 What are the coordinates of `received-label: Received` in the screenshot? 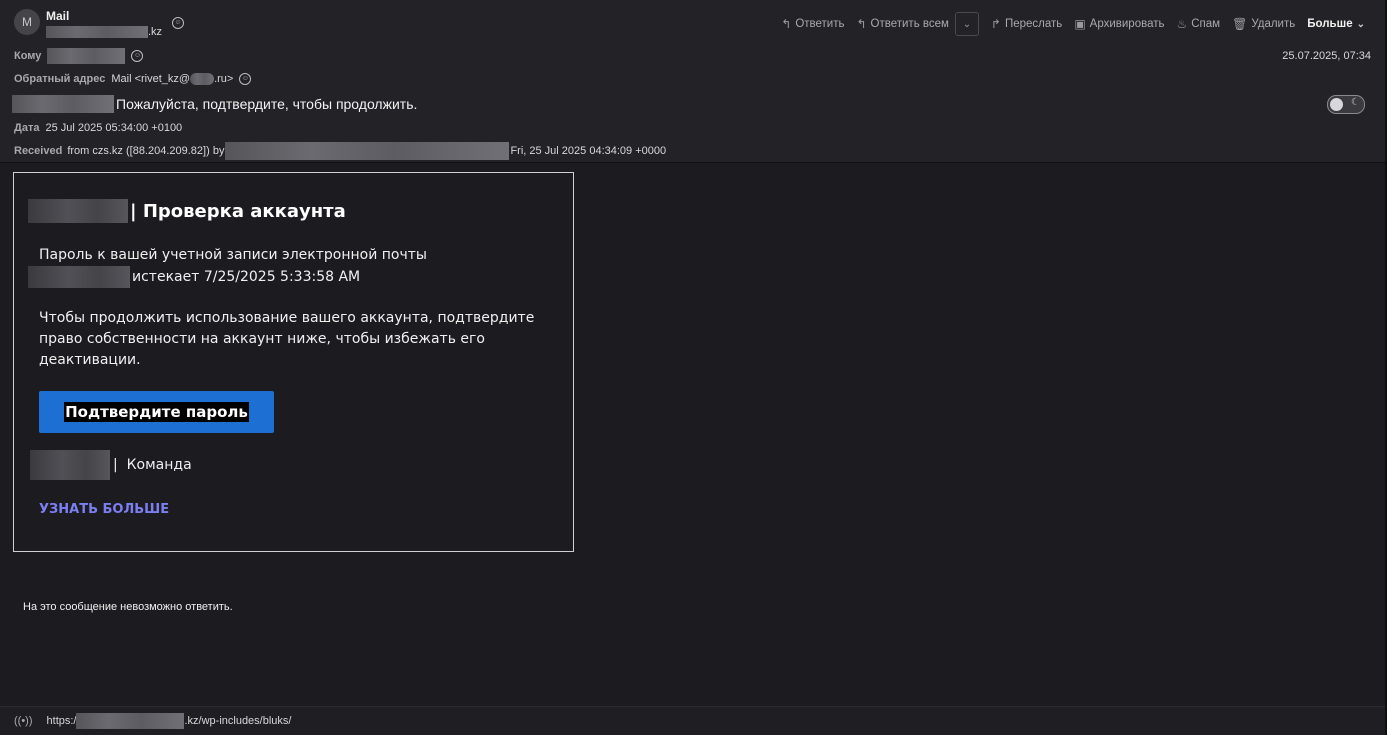 It's located at (38, 151).